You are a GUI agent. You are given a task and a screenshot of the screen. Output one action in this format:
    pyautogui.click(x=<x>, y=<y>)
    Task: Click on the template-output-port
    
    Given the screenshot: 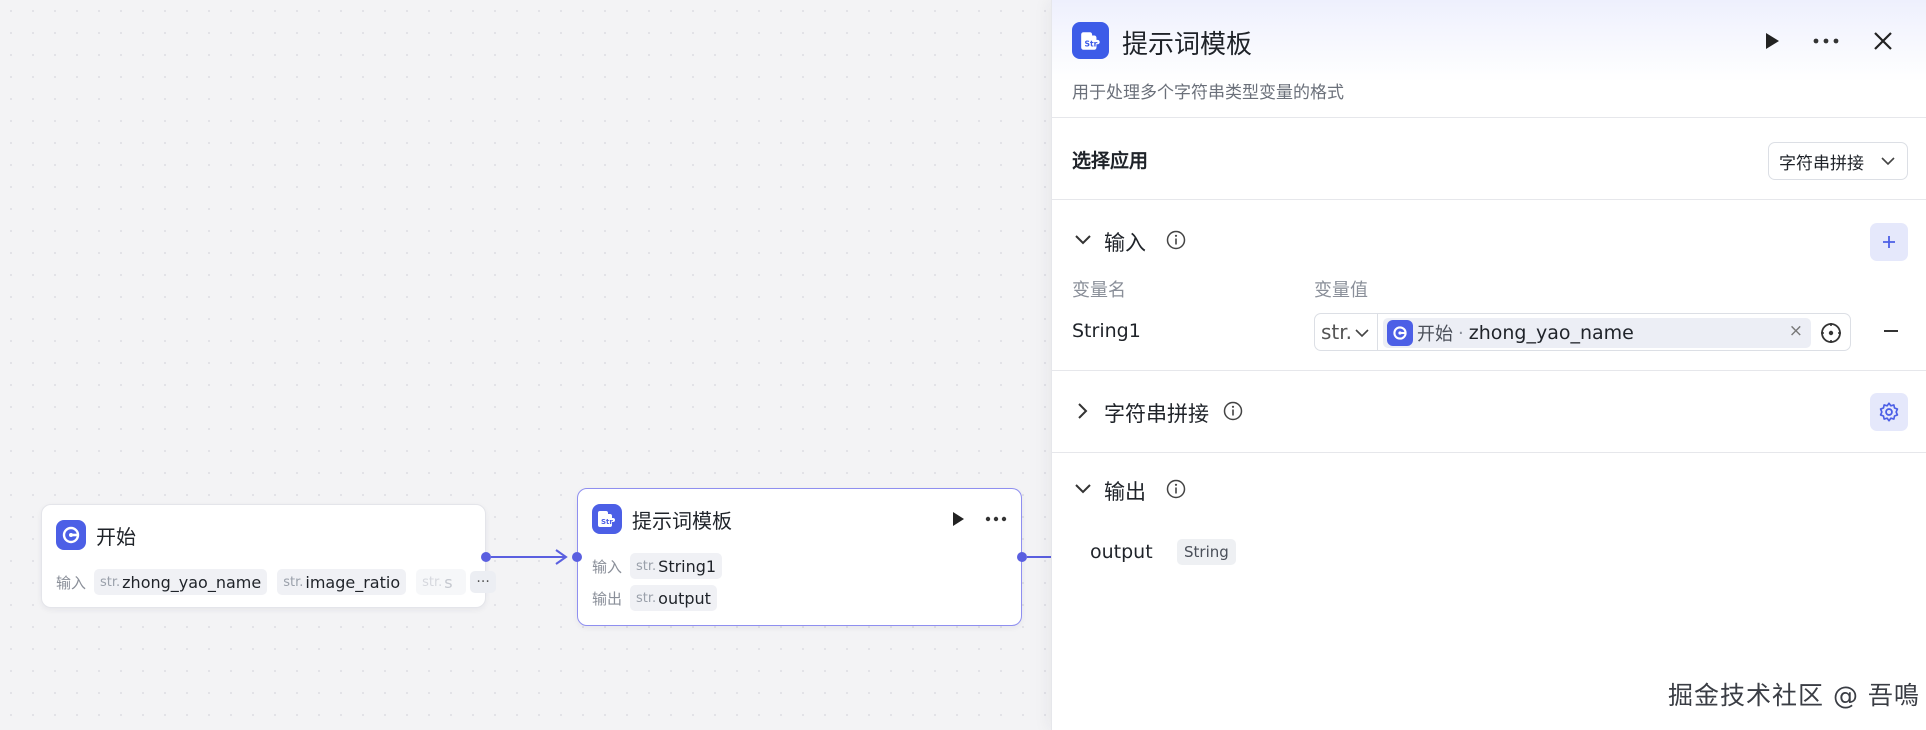 What is the action you would take?
    pyautogui.click(x=1022, y=557)
    